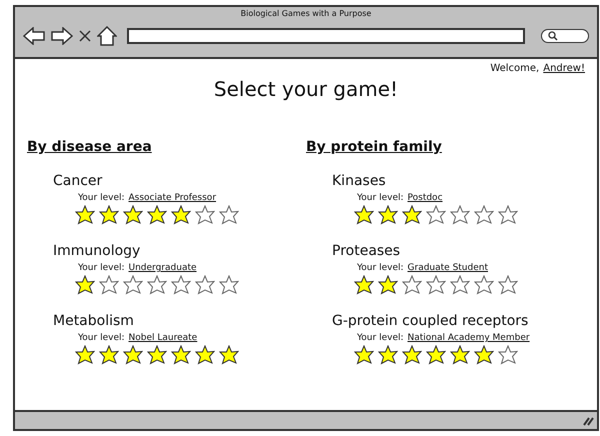 Image resolution: width=600 pixels, height=436 pixels. What do you see at coordinates (588, 421) in the screenshot?
I see `resize-grip-icon` at bounding box center [588, 421].